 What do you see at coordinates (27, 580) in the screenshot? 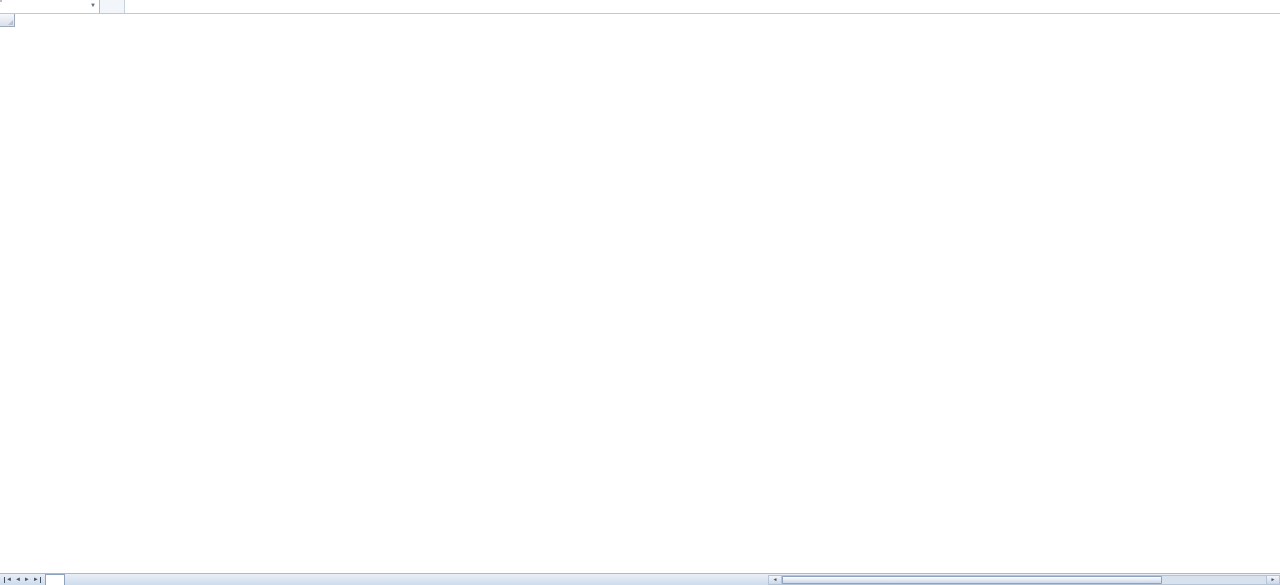
I see `next-sheet-icon: ►` at bounding box center [27, 580].